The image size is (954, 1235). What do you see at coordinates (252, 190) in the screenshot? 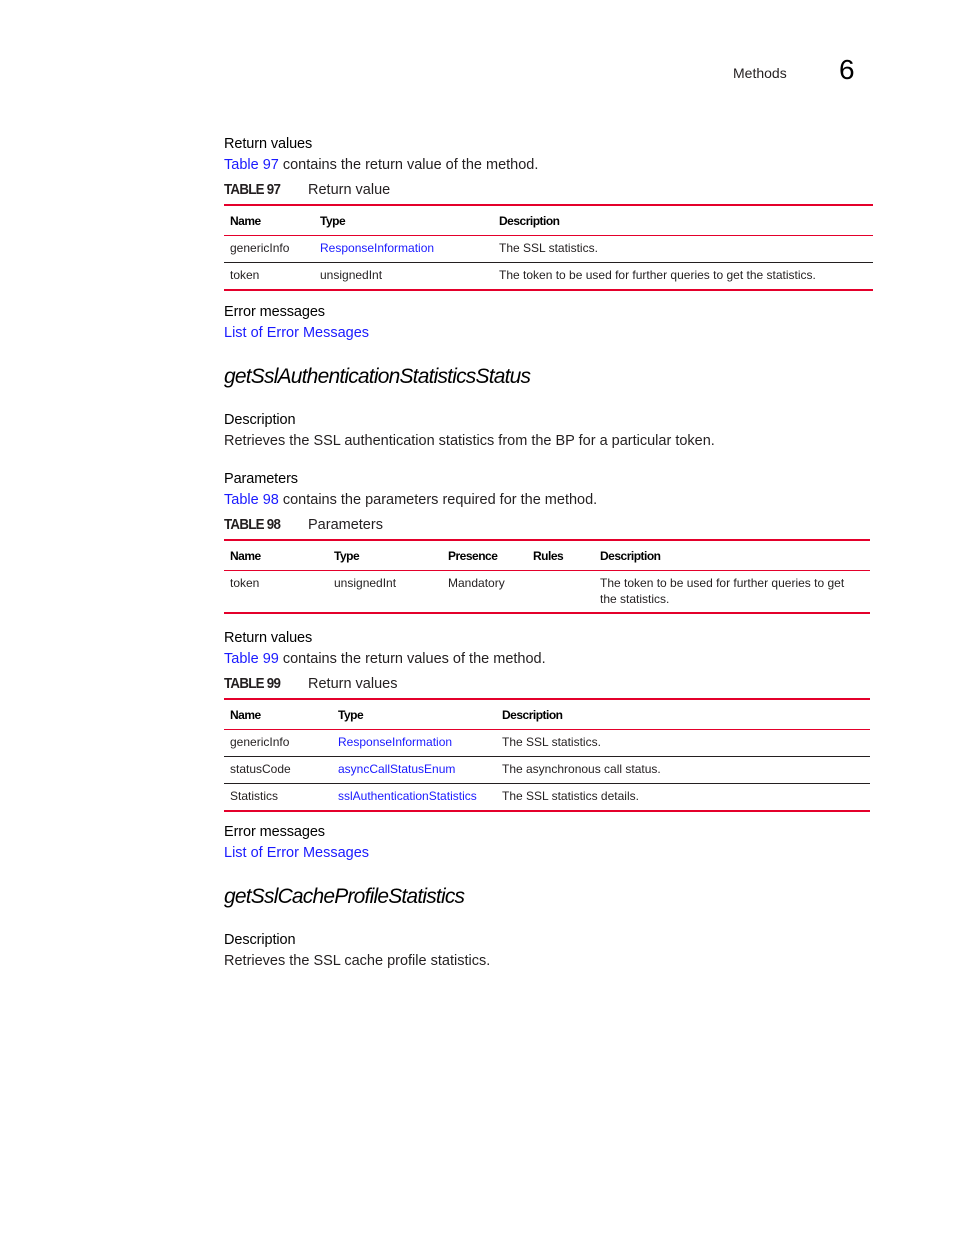
I see `table-97-number: TABLE 97` at bounding box center [252, 190].